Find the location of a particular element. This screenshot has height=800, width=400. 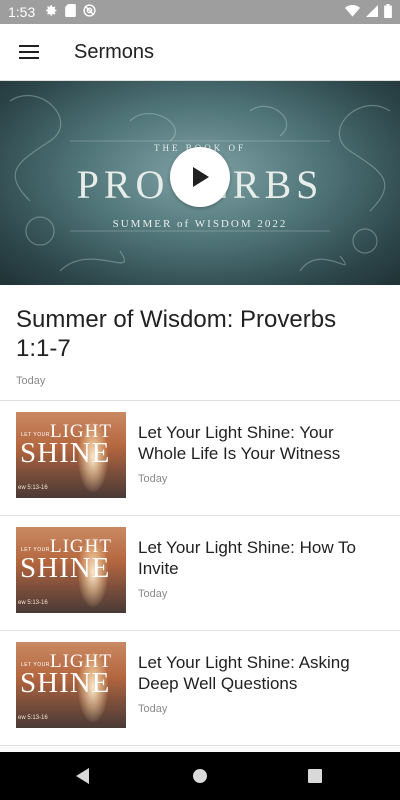

signal-icon is located at coordinates (372, 12).